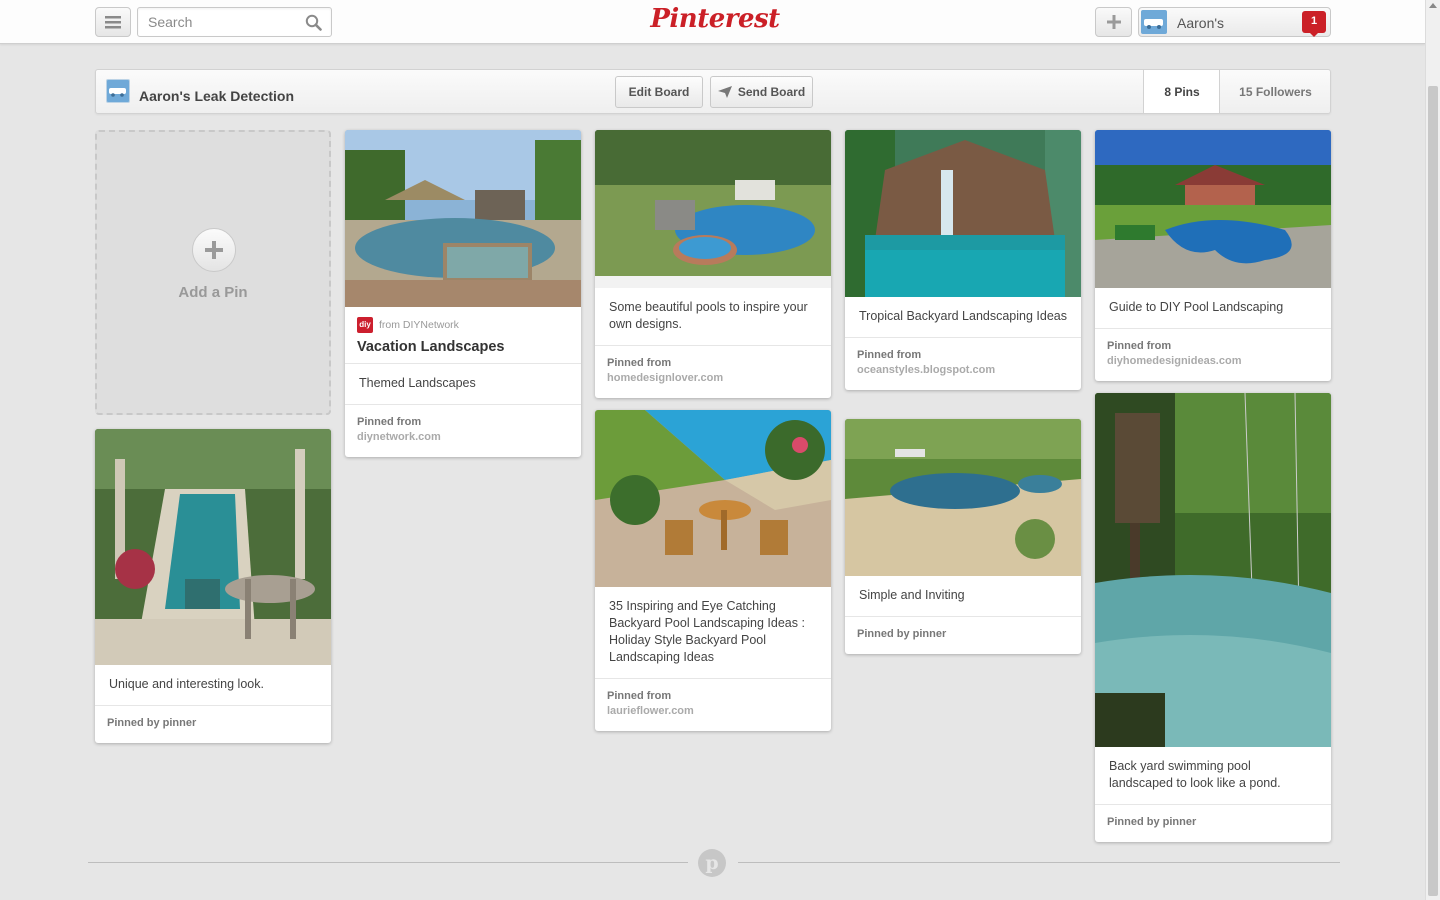  Describe the element at coordinates (1039, 862) in the screenshot. I see `footer-divider-right` at that location.